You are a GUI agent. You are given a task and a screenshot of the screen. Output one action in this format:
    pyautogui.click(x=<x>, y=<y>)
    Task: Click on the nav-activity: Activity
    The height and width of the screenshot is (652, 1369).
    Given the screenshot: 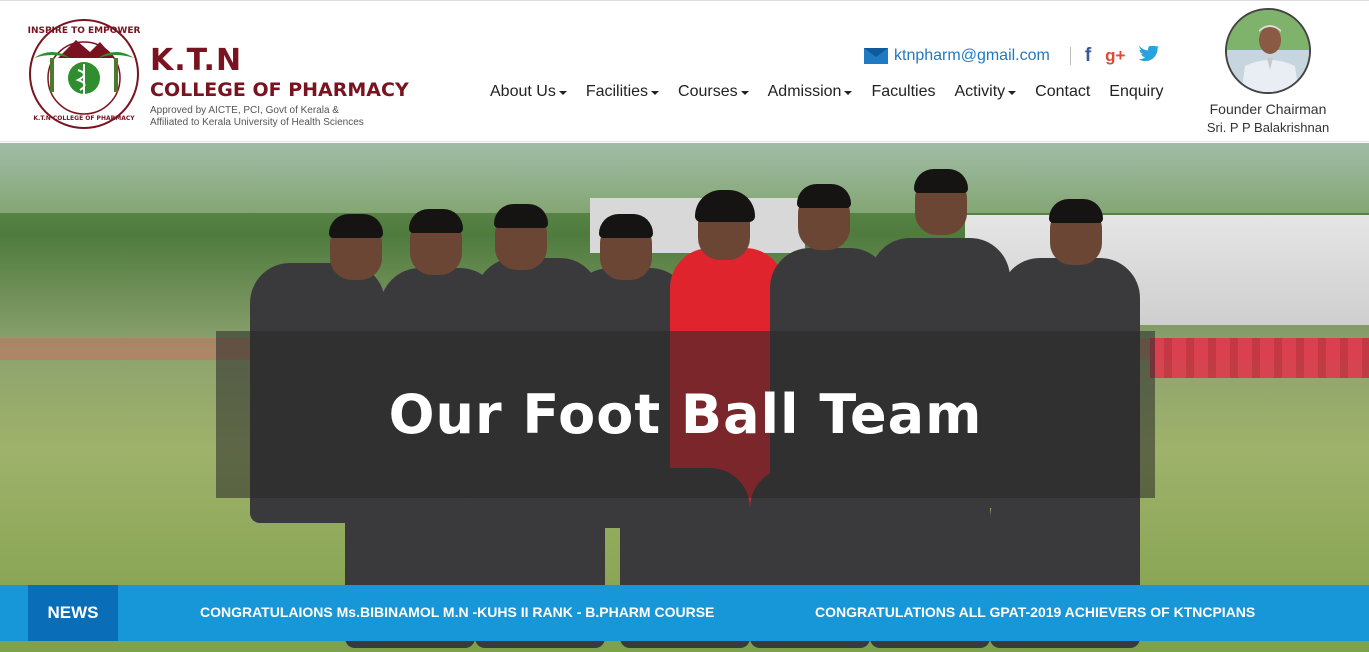 What is the action you would take?
    pyautogui.click(x=985, y=92)
    